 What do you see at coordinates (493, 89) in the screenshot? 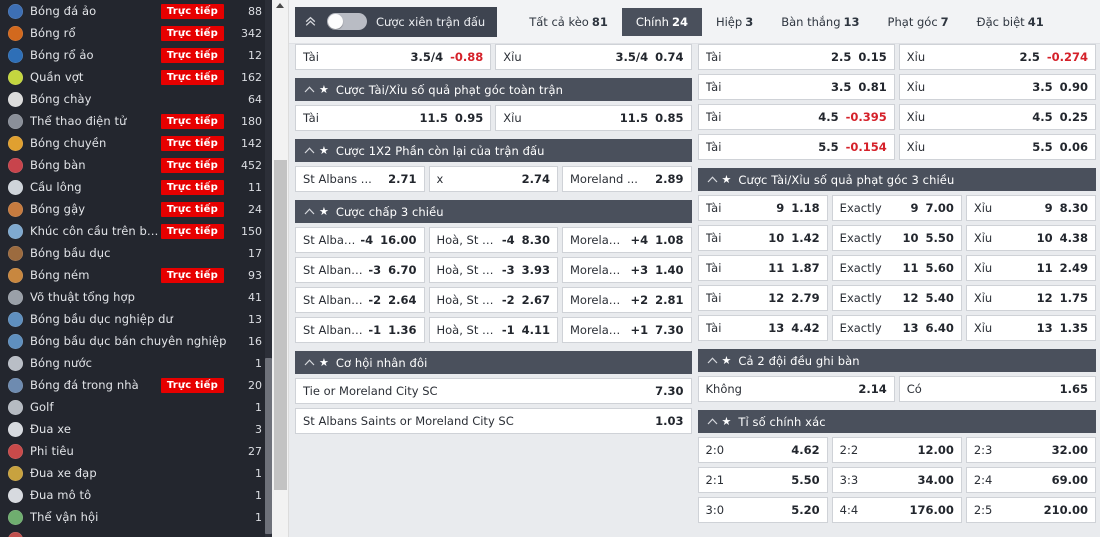
I see `market-section-header: ★ Cược Tài/Xỉu số quả phạt góc toàn trận` at bounding box center [493, 89].